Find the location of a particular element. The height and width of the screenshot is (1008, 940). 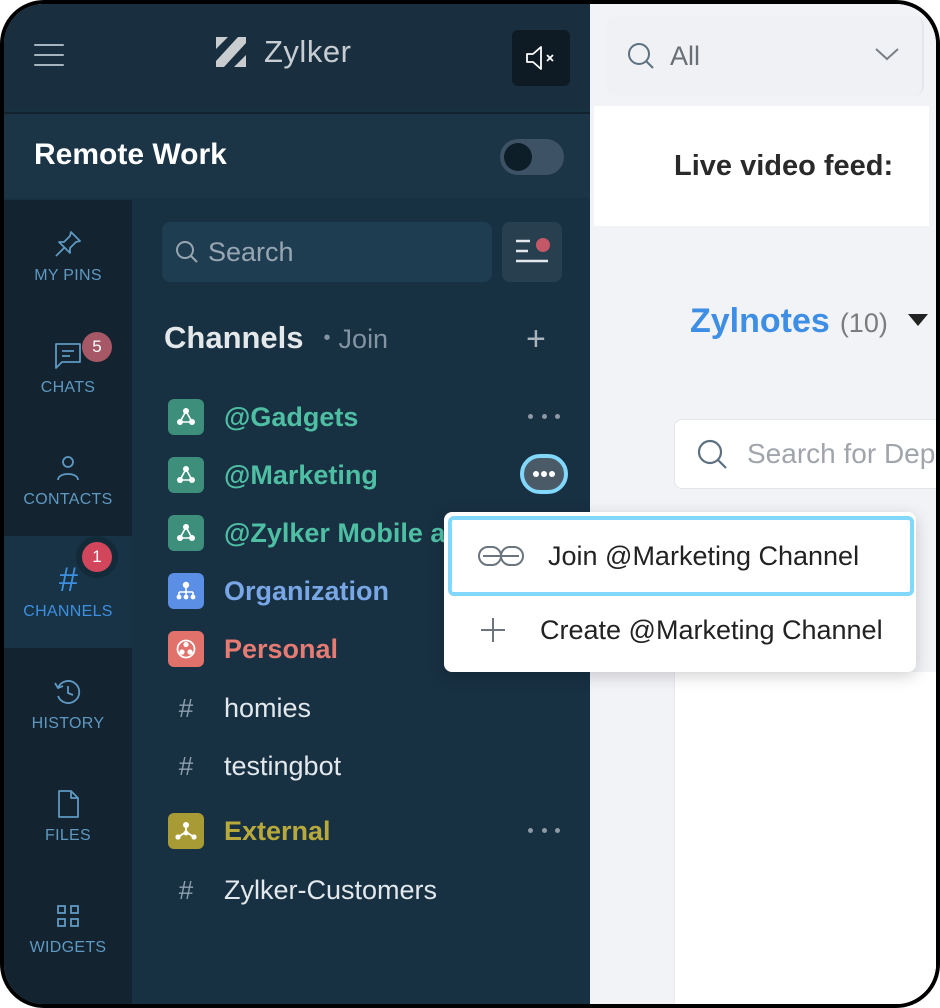

rail-item-widgets: WIDGETS is located at coordinates (68, 928).